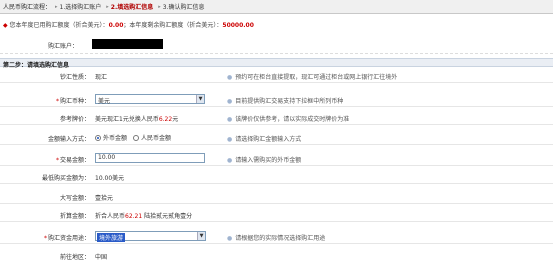 The image size is (553, 261). Describe the element at coordinates (173, 25) in the screenshot. I see `quota-remaining-label: ；本年度剩余购汇额度（折合美元）：` at that location.